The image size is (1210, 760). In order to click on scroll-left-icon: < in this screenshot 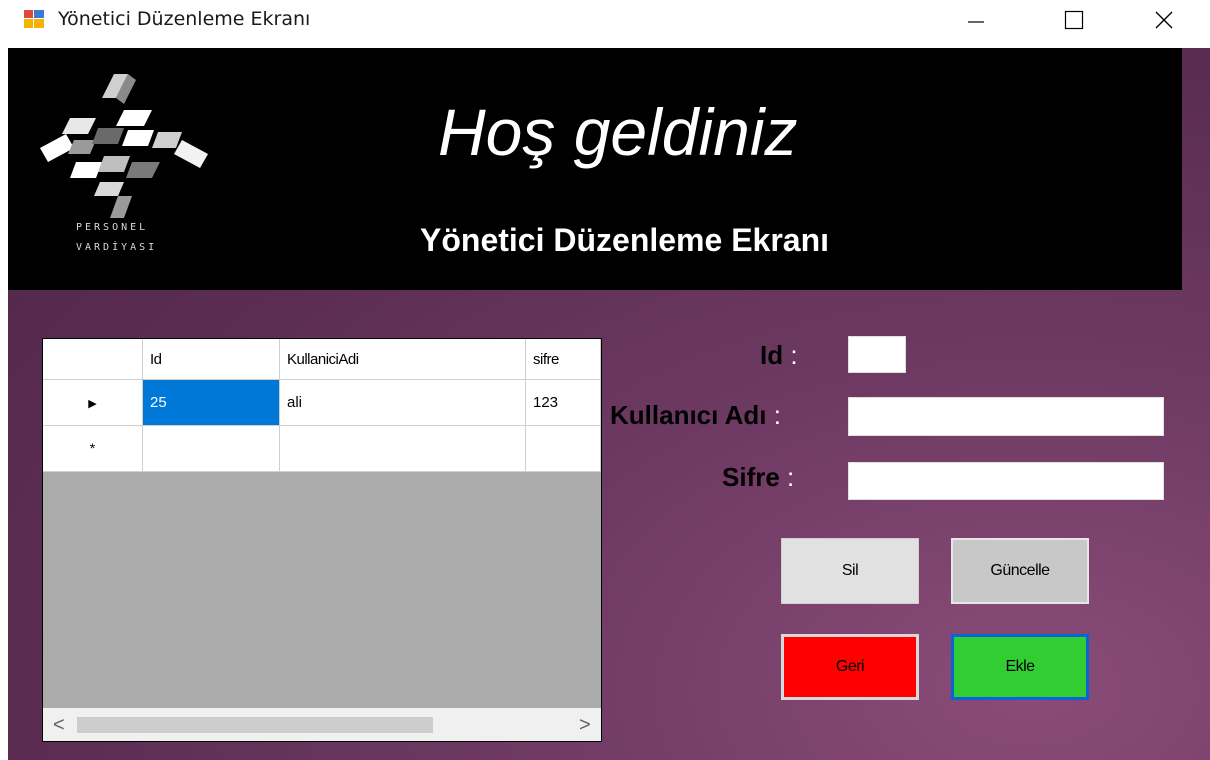, I will do `click(59, 725)`.